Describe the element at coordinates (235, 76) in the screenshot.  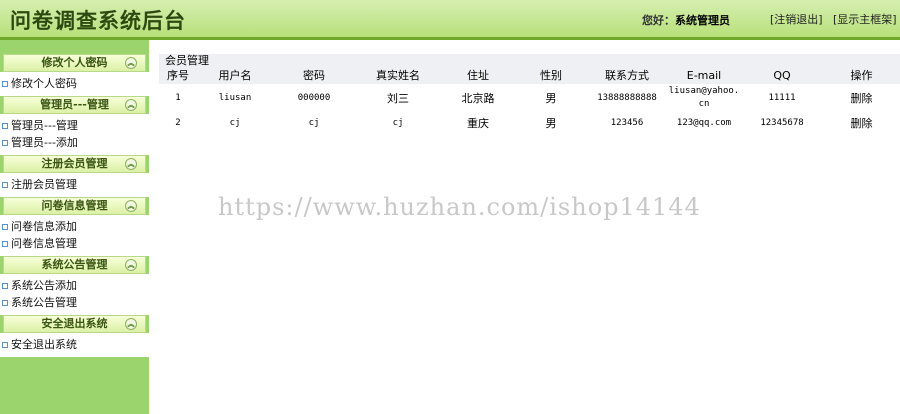
I see `column-header: 用户名` at that location.